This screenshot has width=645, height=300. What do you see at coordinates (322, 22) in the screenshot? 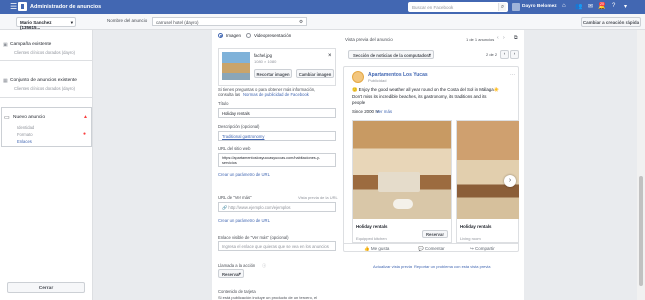
I see `sub-bar: Mario Sanchez (135615... ▾` at bounding box center [322, 22].